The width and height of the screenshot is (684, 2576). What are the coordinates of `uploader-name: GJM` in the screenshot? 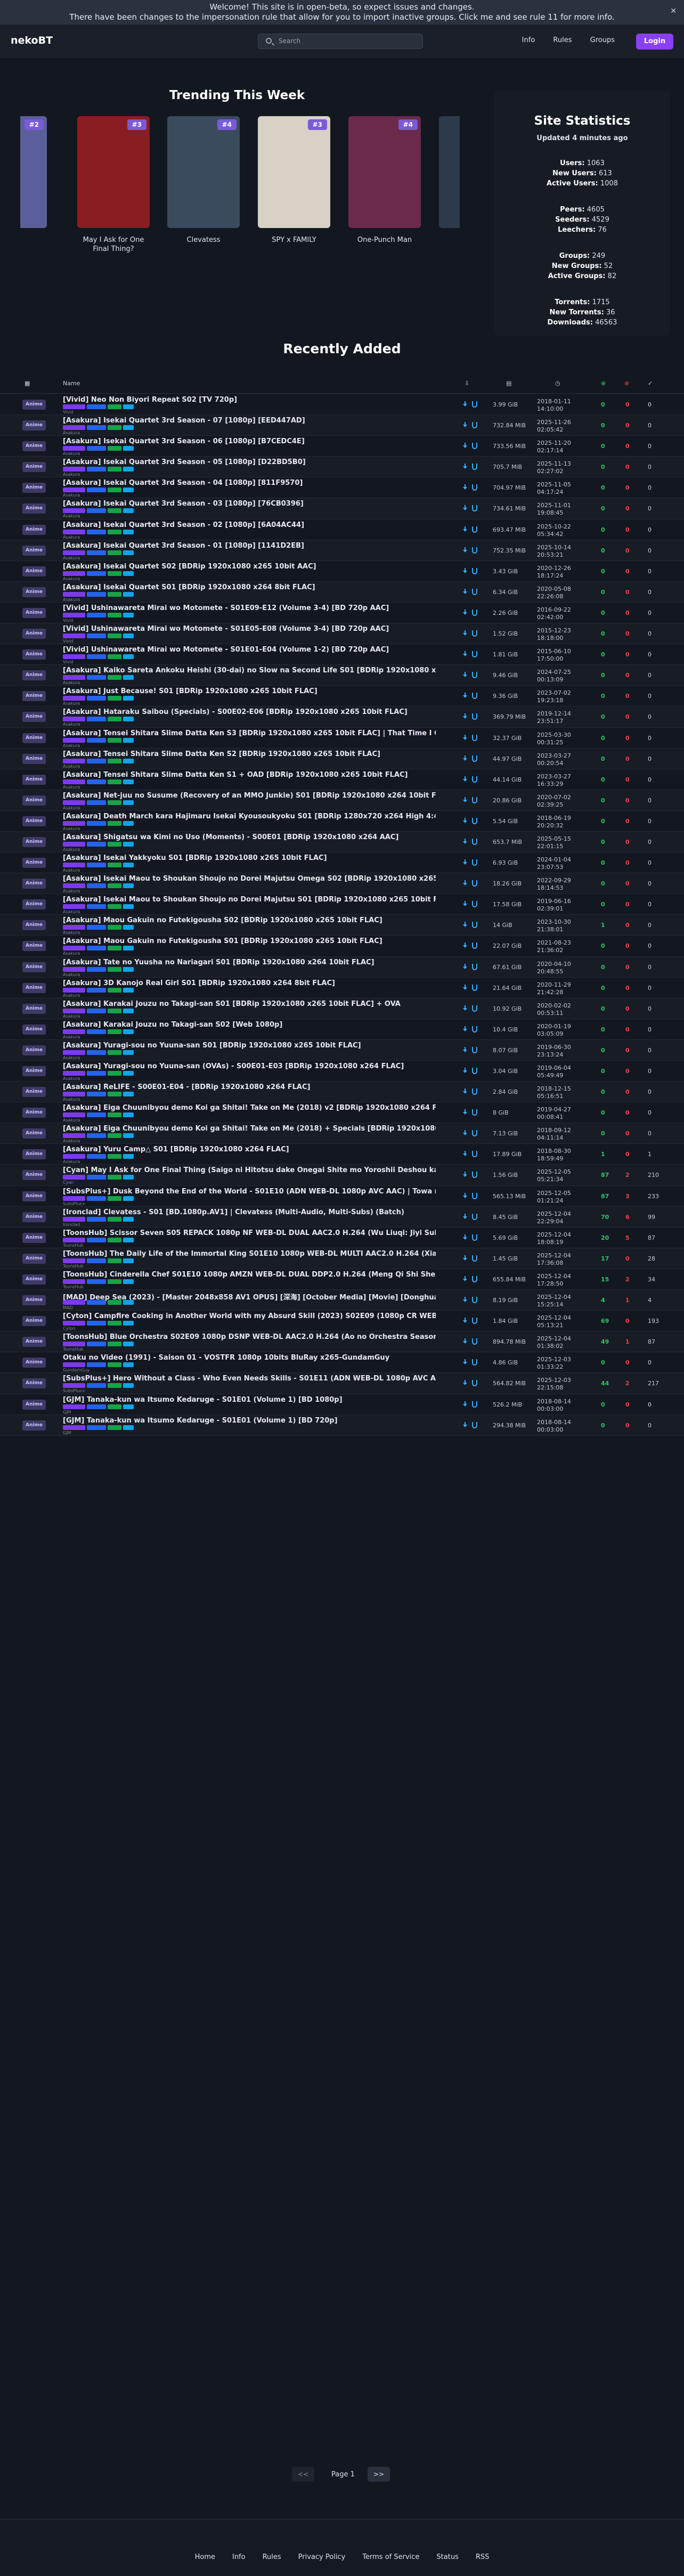 It's located at (67, 1412).